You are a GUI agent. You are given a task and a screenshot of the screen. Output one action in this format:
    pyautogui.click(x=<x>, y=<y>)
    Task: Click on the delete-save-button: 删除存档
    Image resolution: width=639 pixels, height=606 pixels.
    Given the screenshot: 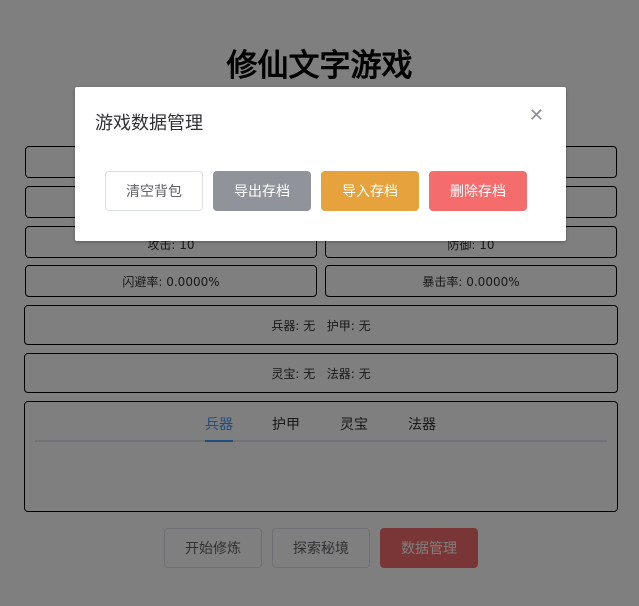 What is the action you would take?
    pyautogui.click(x=478, y=191)
    